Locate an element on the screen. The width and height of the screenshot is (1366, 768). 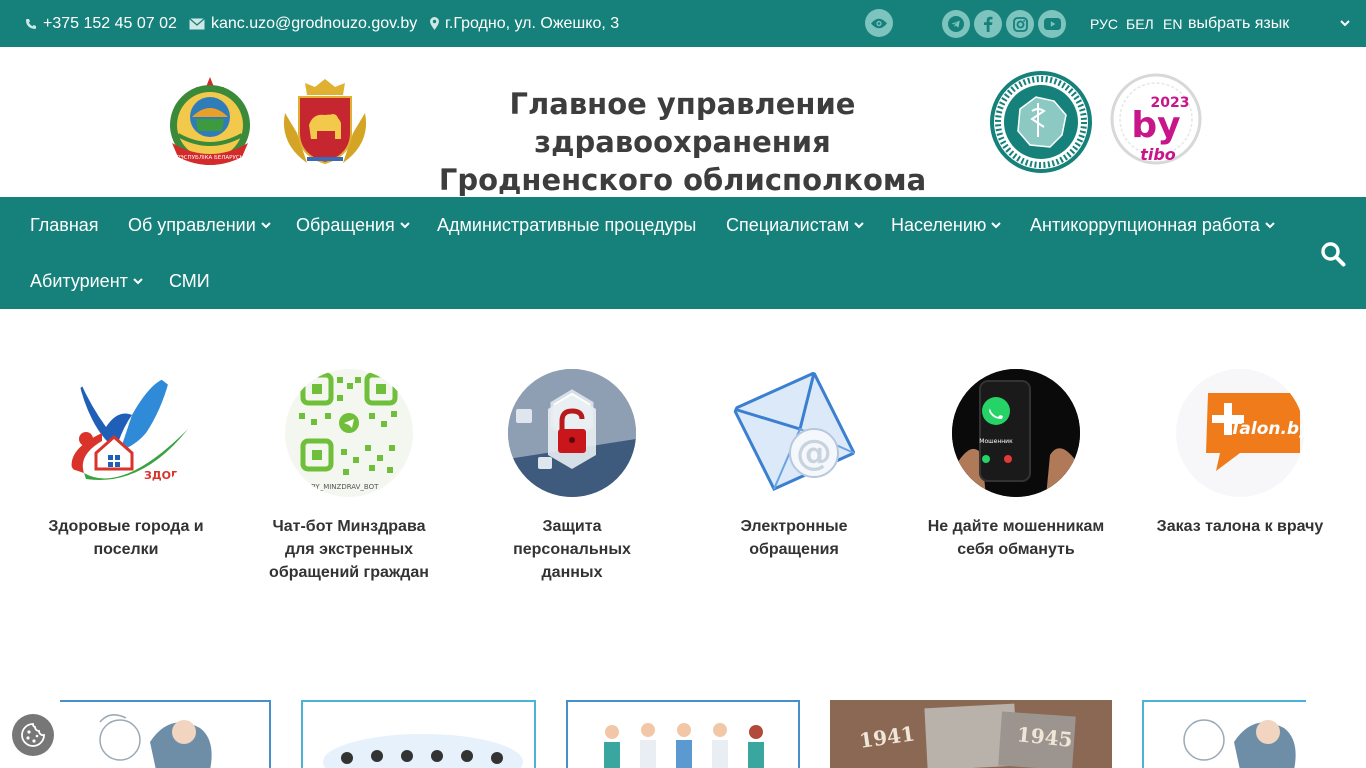
smartphone-icon: Мошенник is located at coordinates (1016, 433).